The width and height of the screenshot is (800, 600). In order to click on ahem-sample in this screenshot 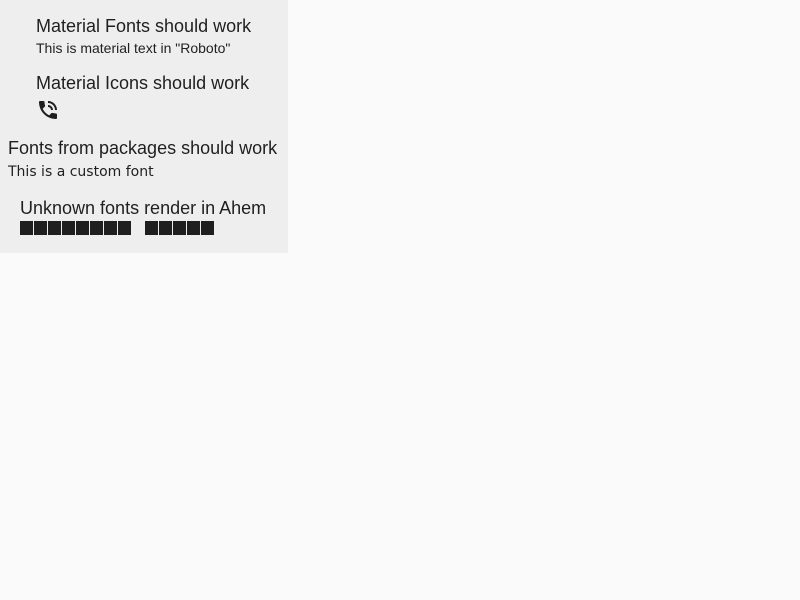, I will do `click(143, 228)`.